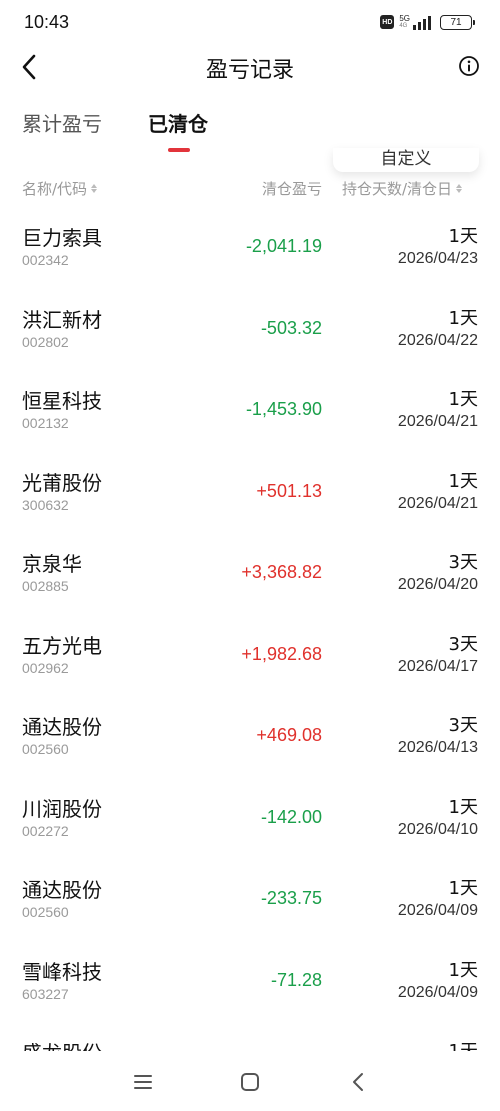  I want to click on status-time: 10:43, so click(47, 22).